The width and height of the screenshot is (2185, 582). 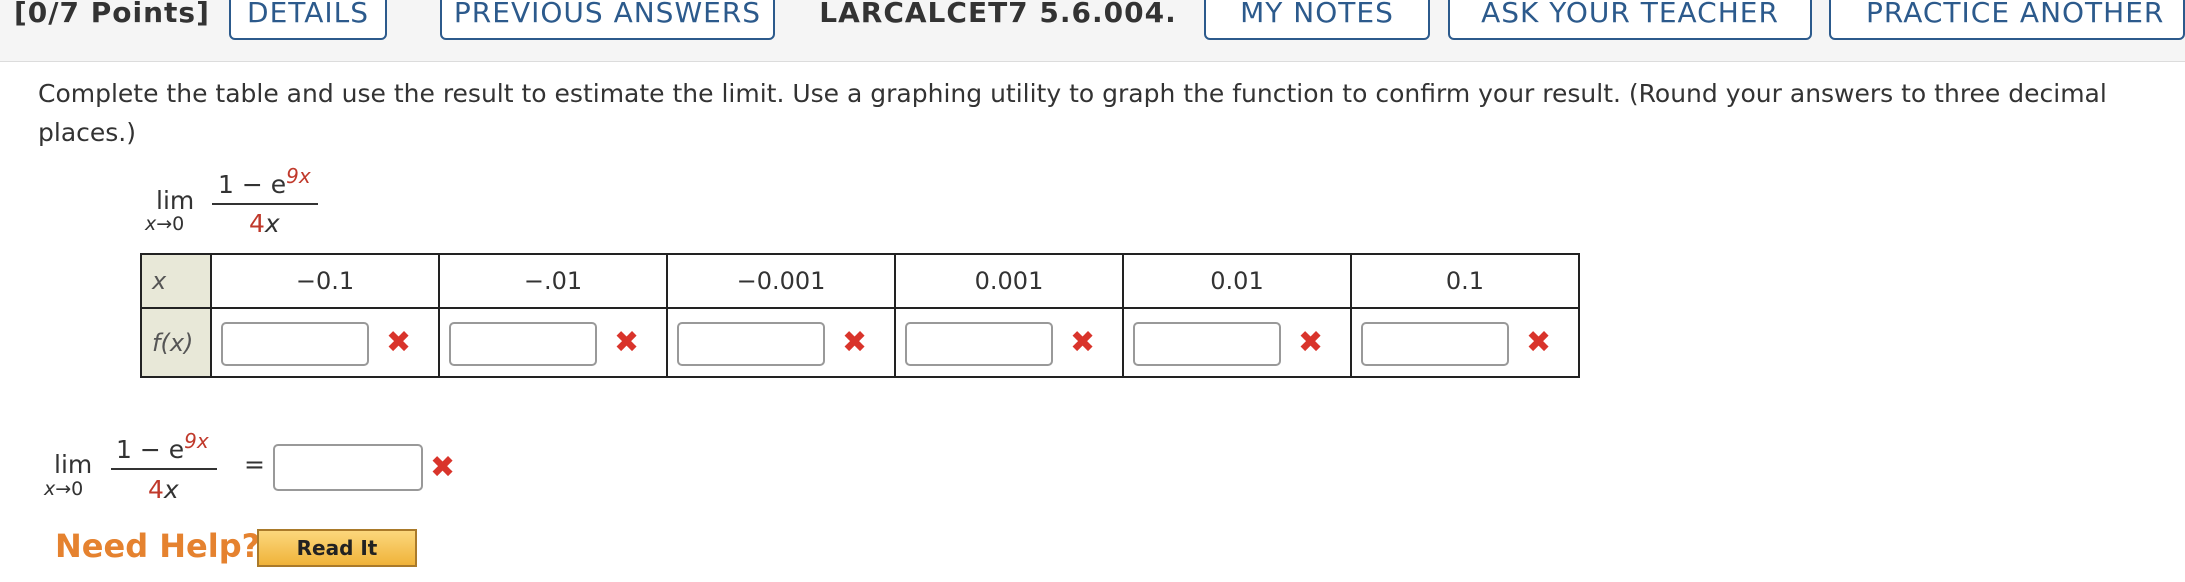 What do you see at coordinates (553, 281) in the screenshot?
I see `x-value-cell: −.01` at bounding box center [553, 281].